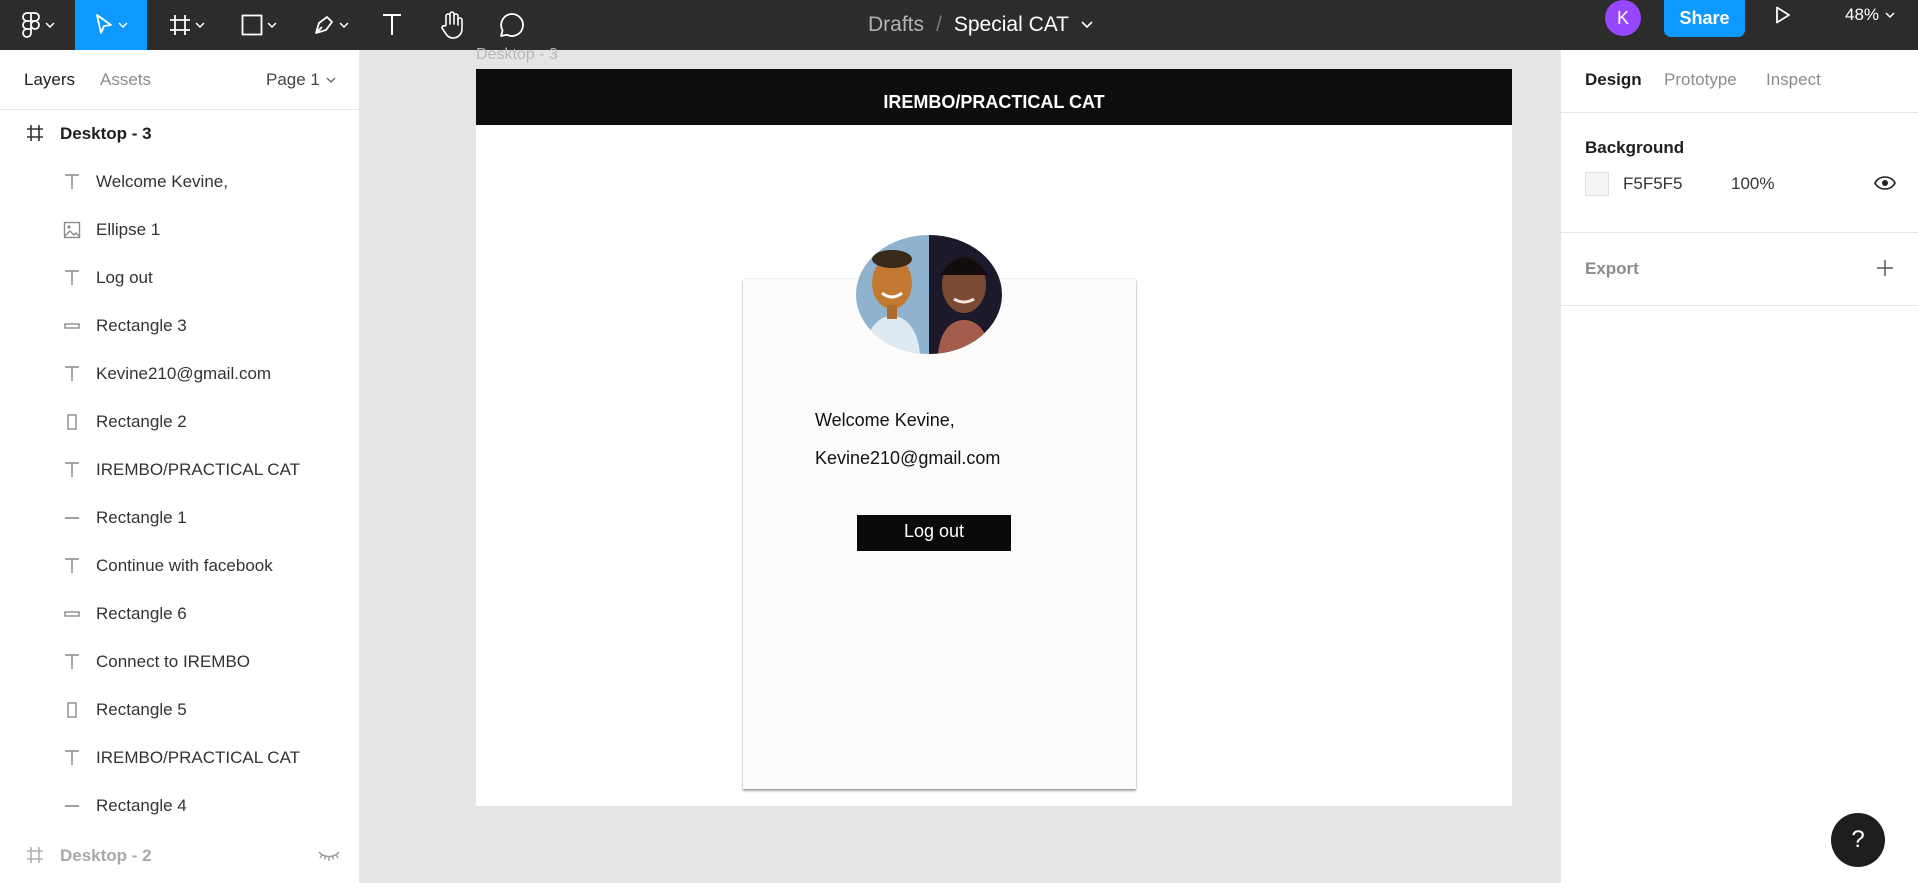 Image resolution: width=1918 pixels, height=883 pixels. Describe the element at coordinates (125, 80) in the screenshot. I see `tab-assets: Assets` at that location.